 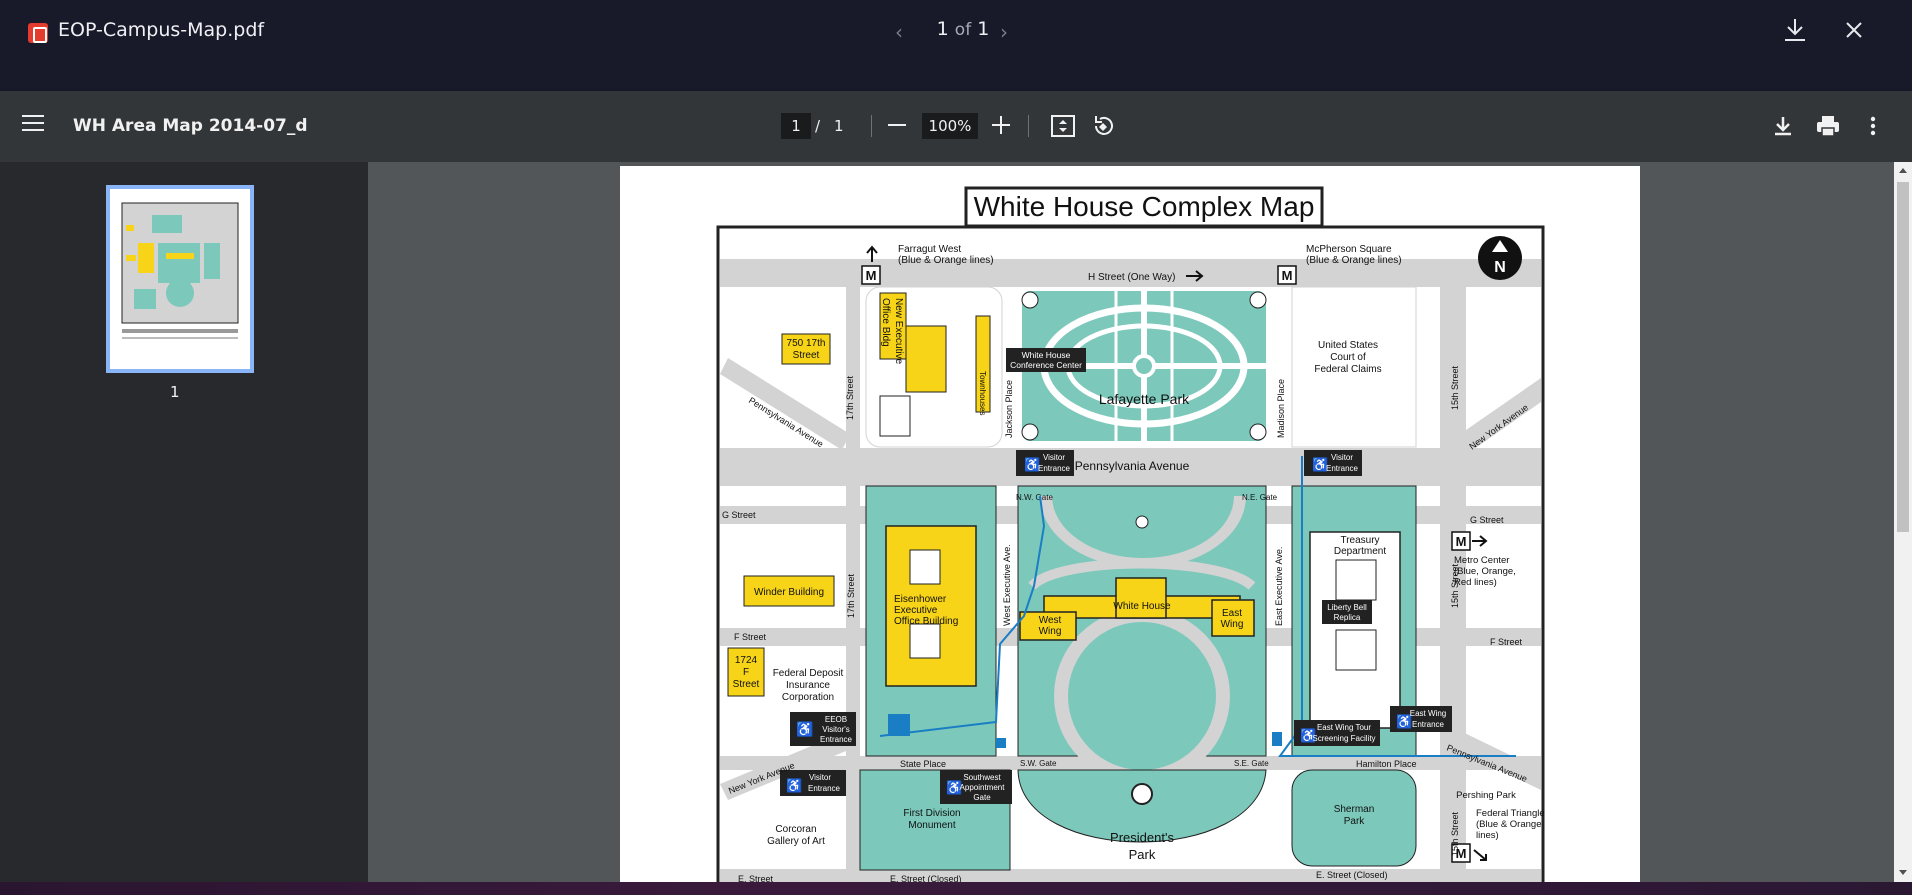 I want to click on e-closed-label: E. Street (Closed), so click(x=926, y=878).